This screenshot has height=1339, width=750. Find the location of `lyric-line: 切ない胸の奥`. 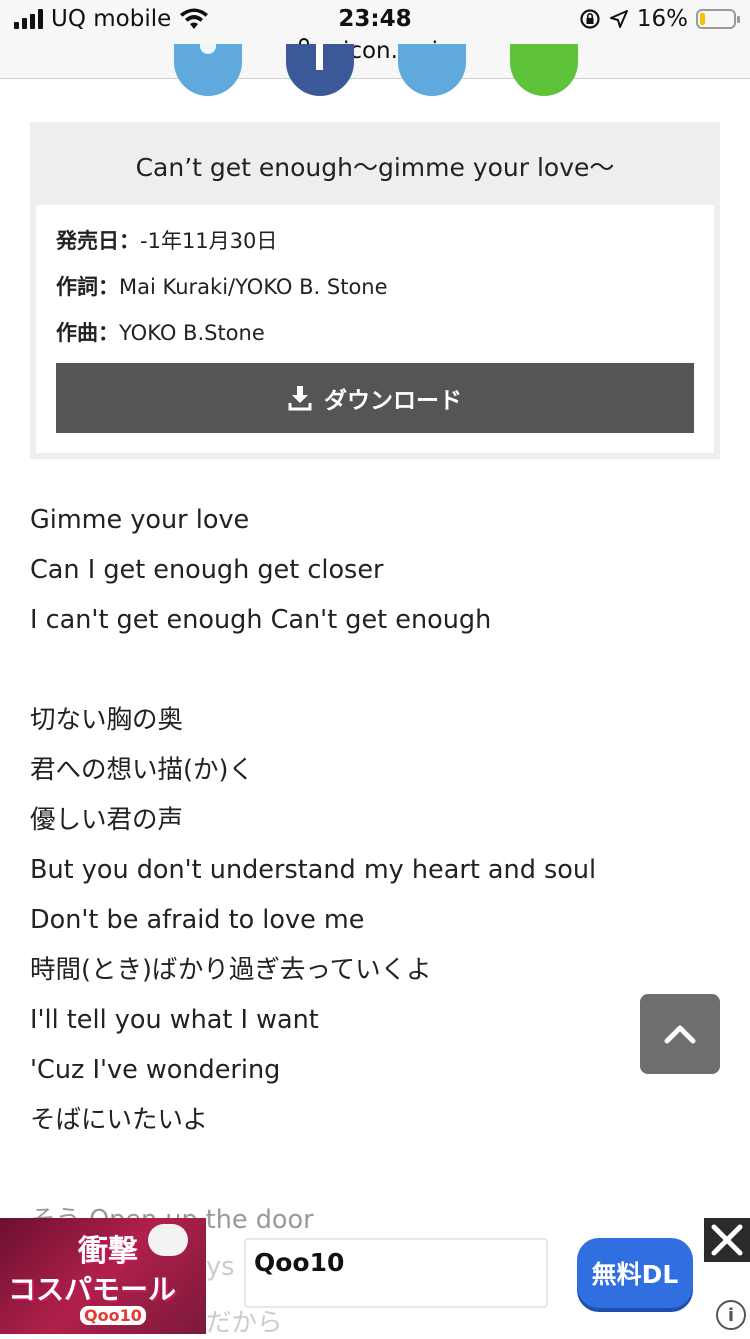

lyric-line: 切ない胸の奥 is located at coordinates (107, 720).